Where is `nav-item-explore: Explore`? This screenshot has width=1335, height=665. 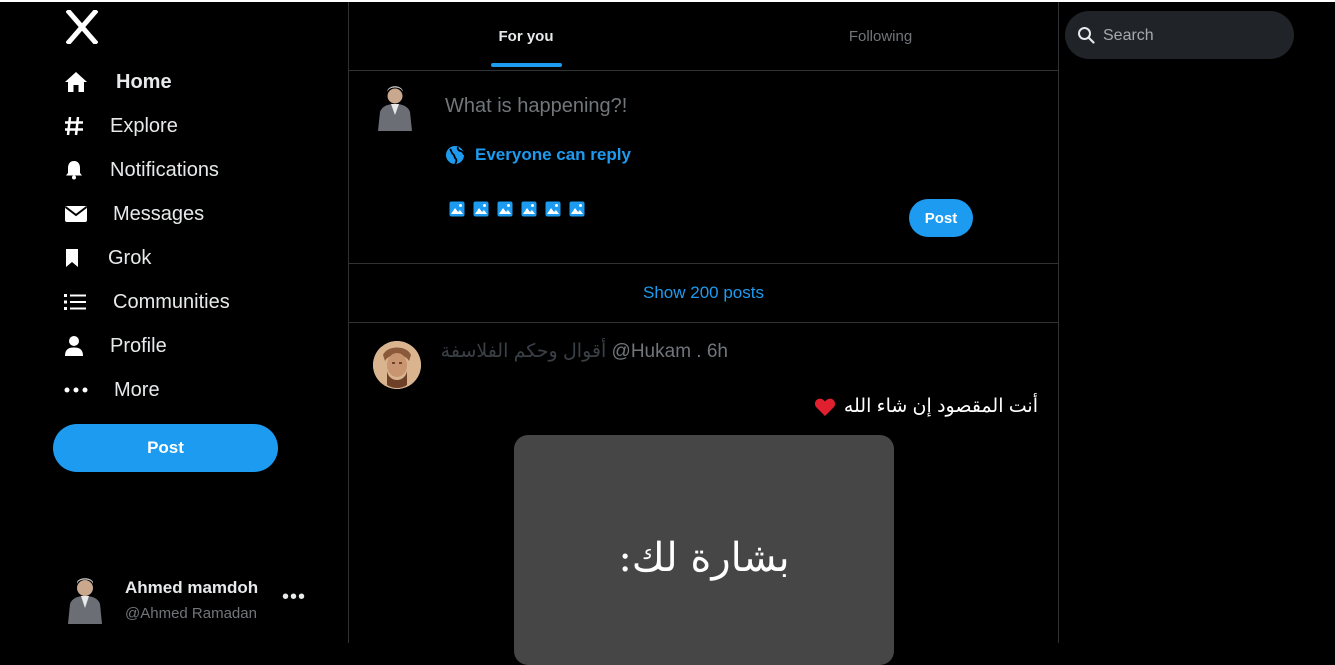
nav-item-explore: Explore is located at coordinates (121, 126).